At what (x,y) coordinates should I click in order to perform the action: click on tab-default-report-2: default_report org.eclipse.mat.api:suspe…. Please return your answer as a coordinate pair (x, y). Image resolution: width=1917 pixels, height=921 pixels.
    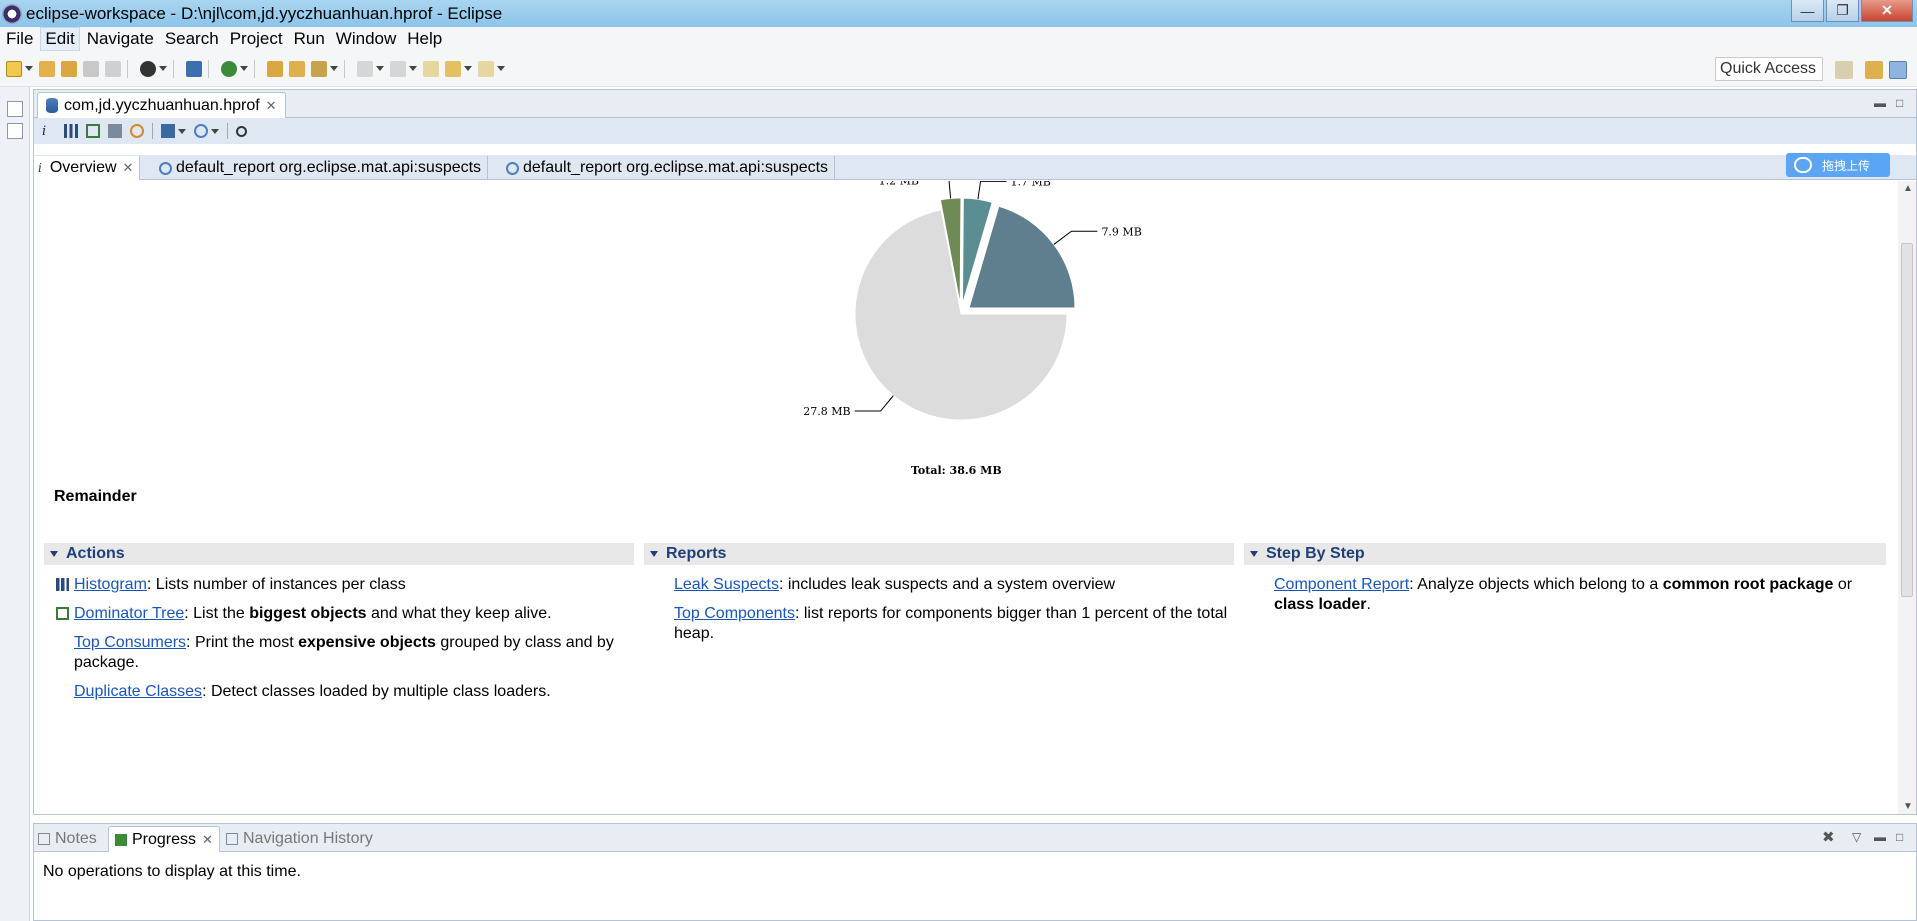
    Looking at the image, I should click on (669, 168).